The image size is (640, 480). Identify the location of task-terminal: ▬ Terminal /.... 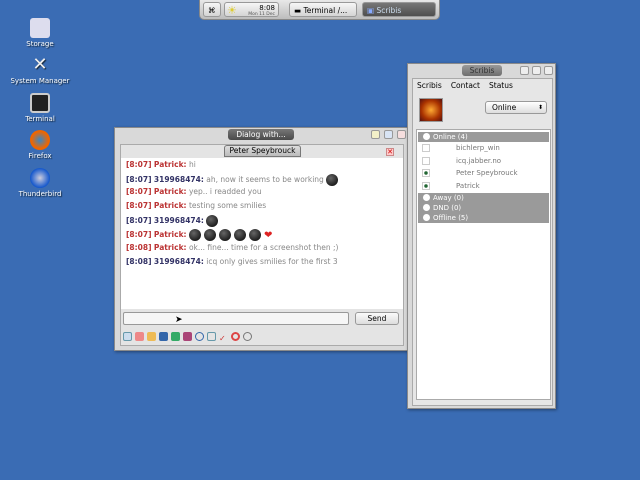
(323, 9).